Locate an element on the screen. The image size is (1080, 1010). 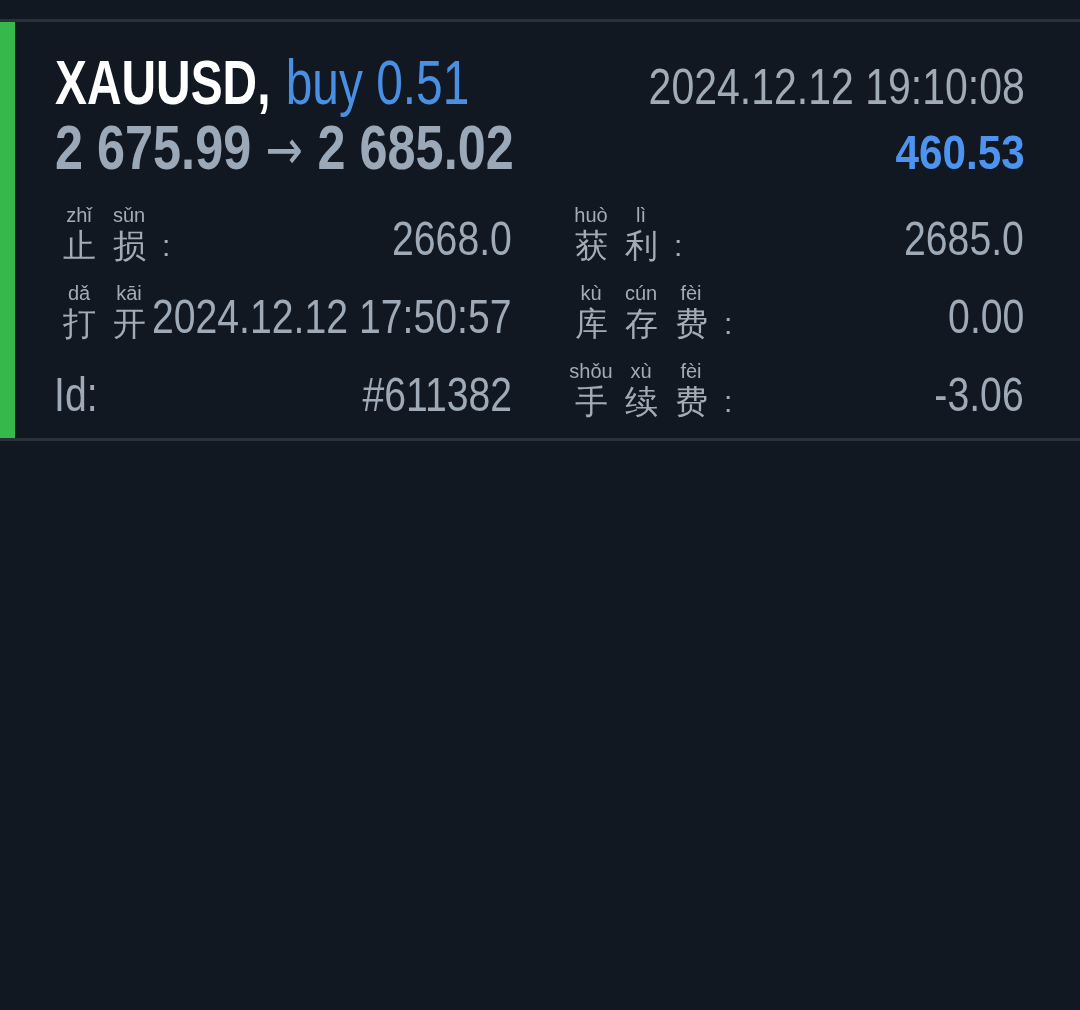
label-character: 损 is located at coordinates (129, 246).